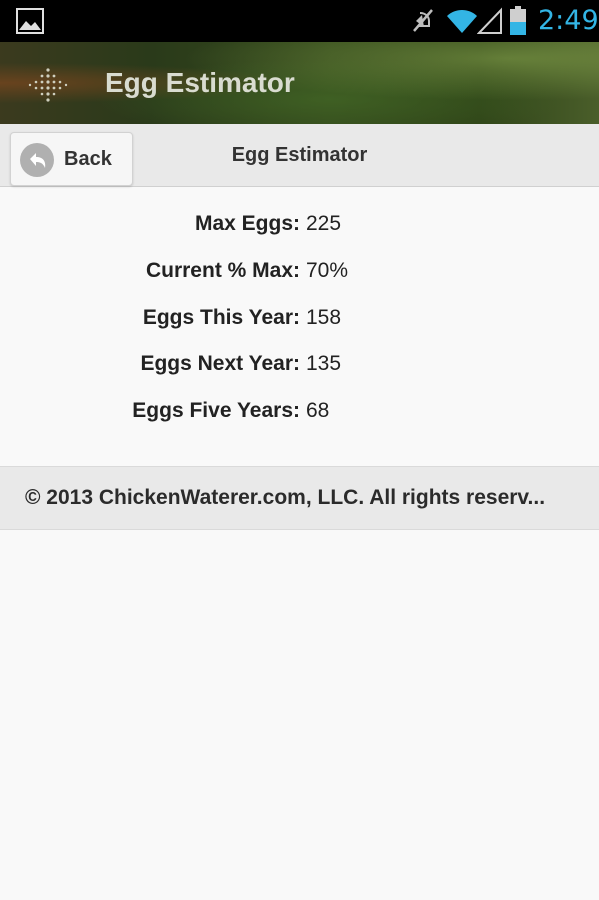 This screenshot has width=599, height=900. What do you see at coordinates (30, 21) in the screenshot?
I see `gallery-icon` at bounding box center [30, 21].